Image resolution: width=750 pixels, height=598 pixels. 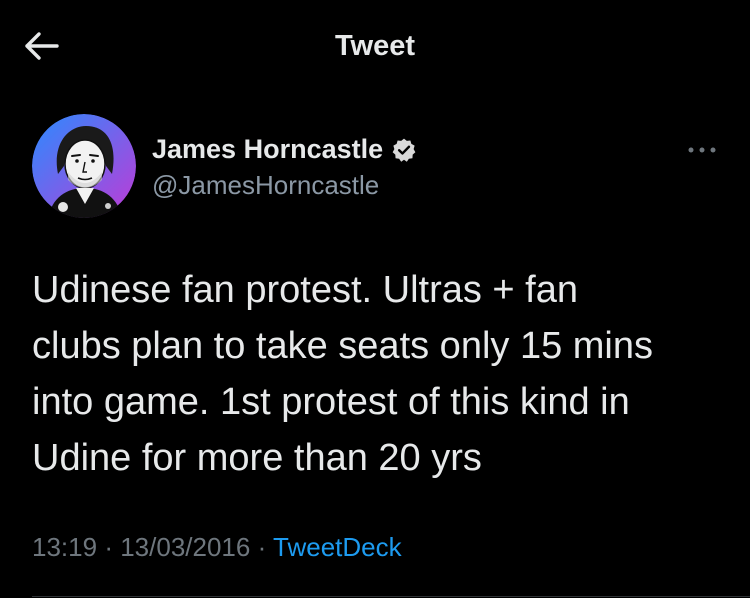 What do you see at coordinates (331, 402) in the screenshot?
I see `tweet-text-line: into game. 1st protest of this kind in` at bounding box center [331, 402].